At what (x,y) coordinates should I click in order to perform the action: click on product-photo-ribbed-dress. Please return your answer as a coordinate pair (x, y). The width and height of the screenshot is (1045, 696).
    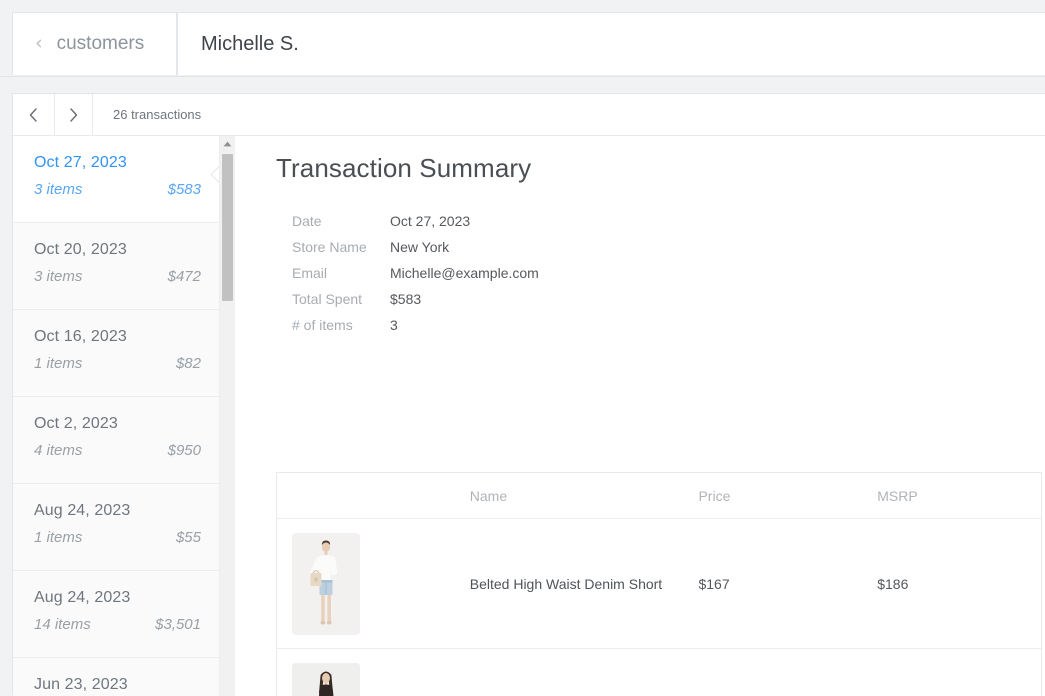
    Looking at the image, I should click on (326, 679).